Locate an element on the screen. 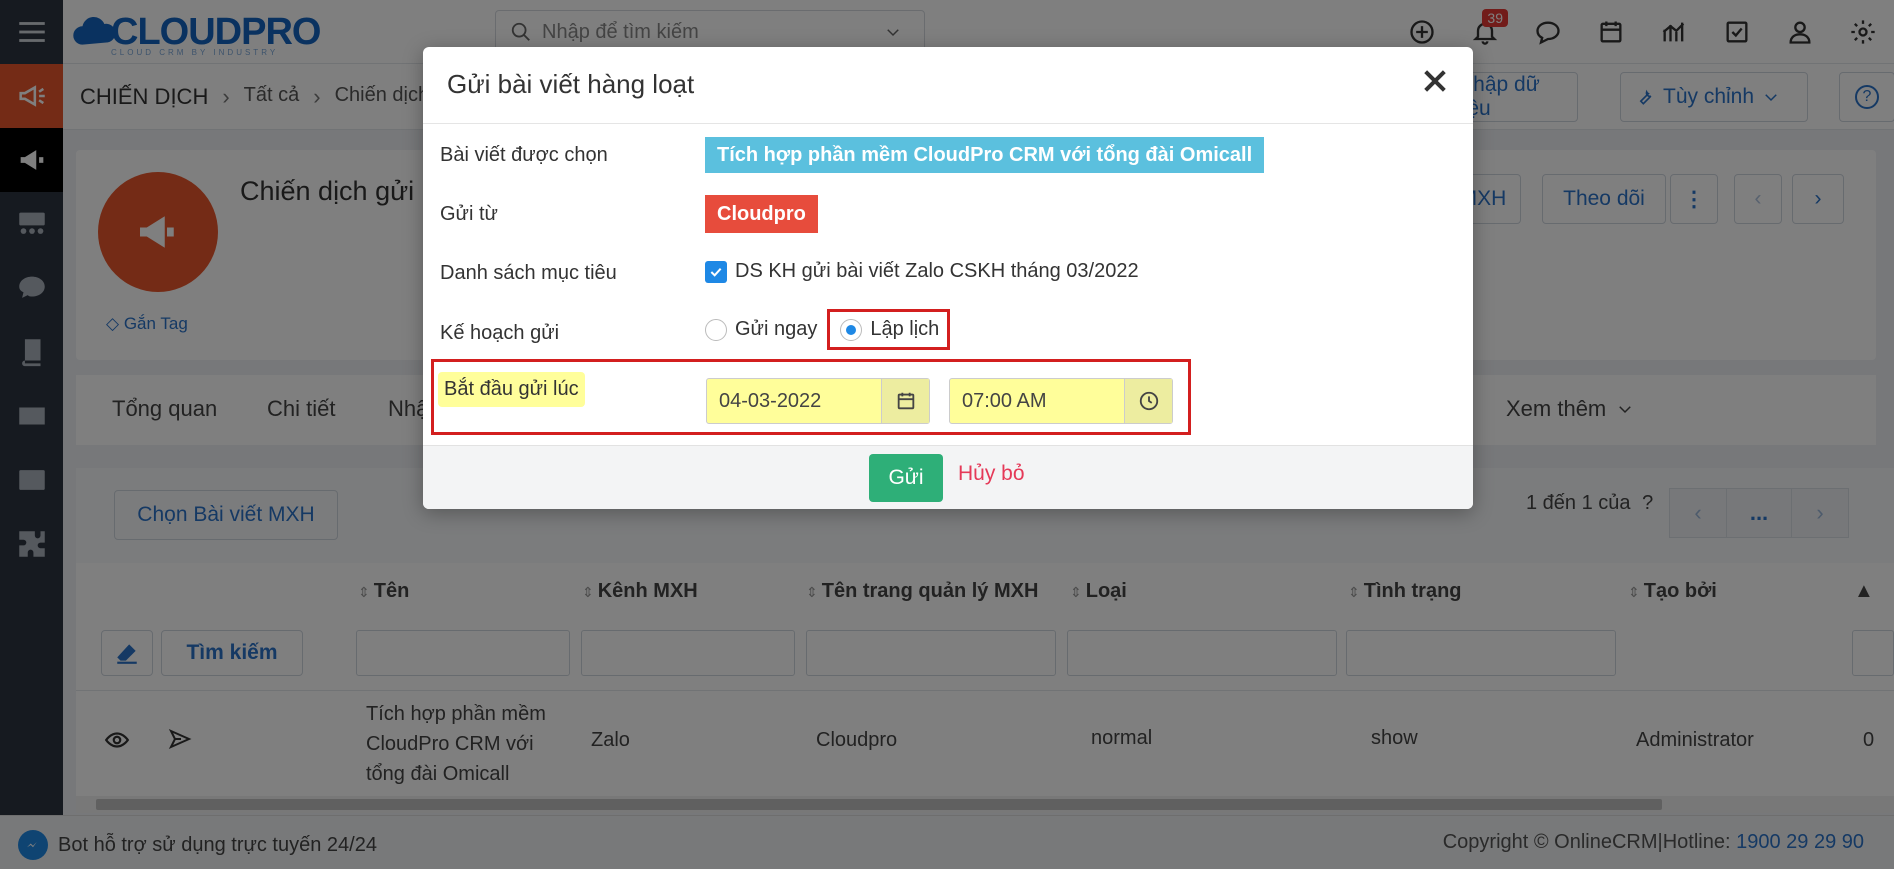  start-time-value: 07:00 AM is located at coordinates (1004, 400).